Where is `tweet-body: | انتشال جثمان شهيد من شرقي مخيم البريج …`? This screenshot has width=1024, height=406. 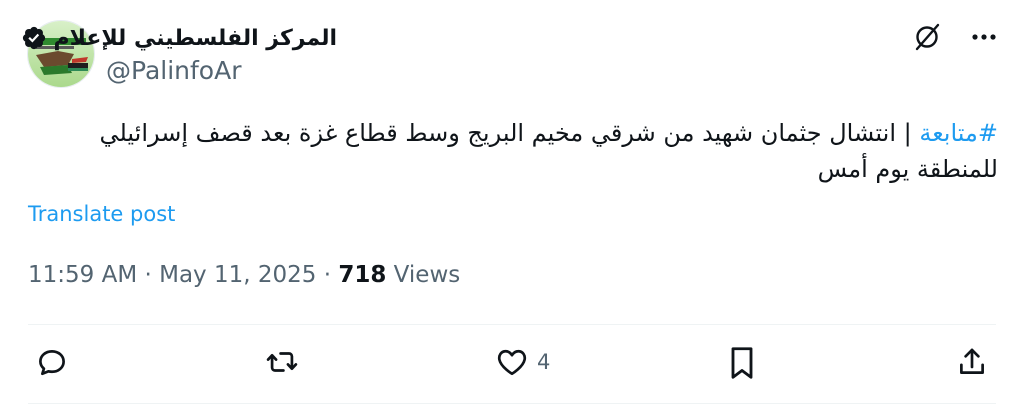 tweet-body: | انتشال جثمان شهيد من شرقي مخيم البريج … is located at coordinates (548, 151).